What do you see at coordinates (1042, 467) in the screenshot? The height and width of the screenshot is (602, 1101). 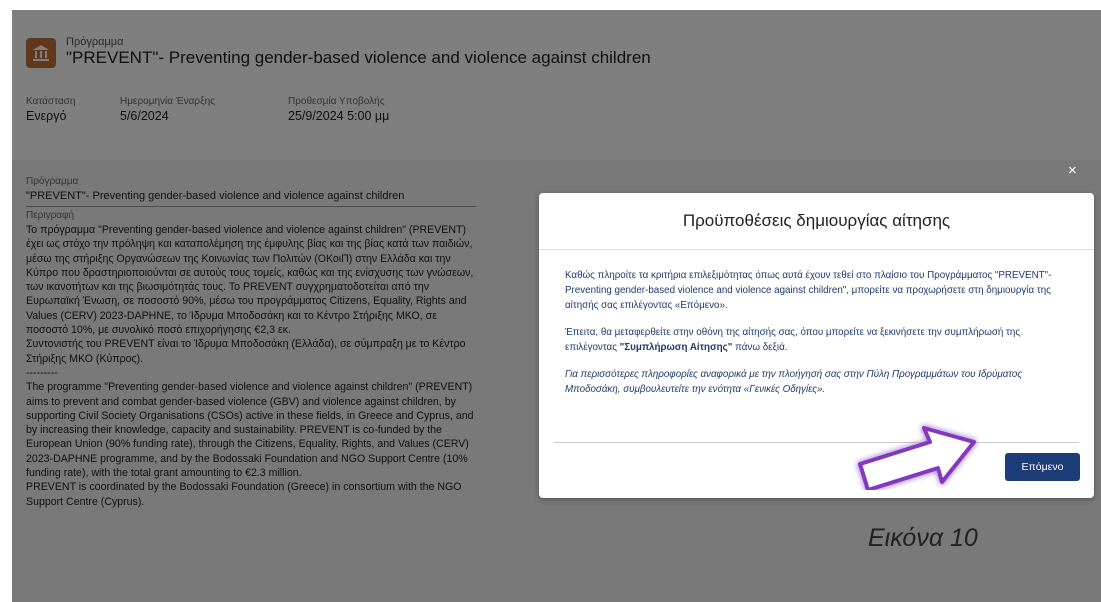 I see `next-button: Επόμενο` at bounding box center [1042, 467].